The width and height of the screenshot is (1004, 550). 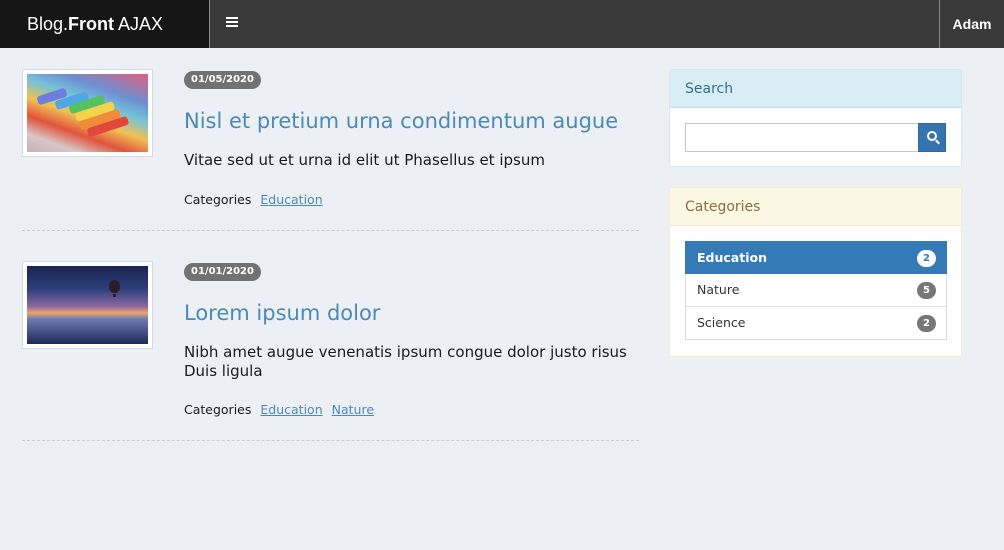 I want to click on search-button, so click(x=932, y=137).